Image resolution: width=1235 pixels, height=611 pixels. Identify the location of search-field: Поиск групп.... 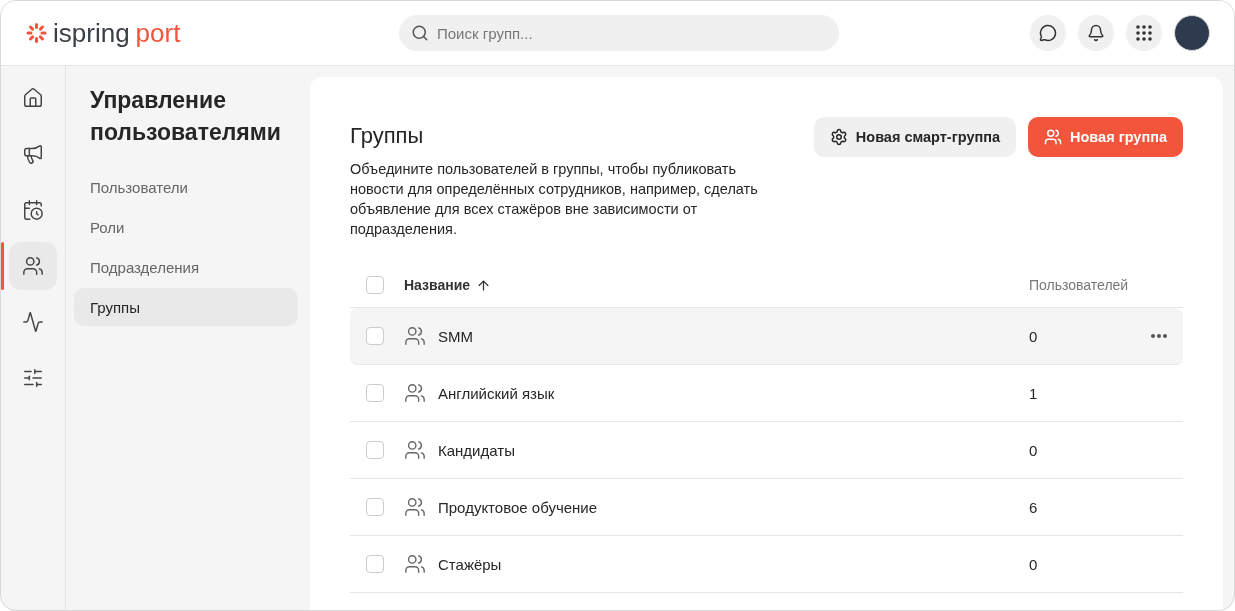
(619, 33).